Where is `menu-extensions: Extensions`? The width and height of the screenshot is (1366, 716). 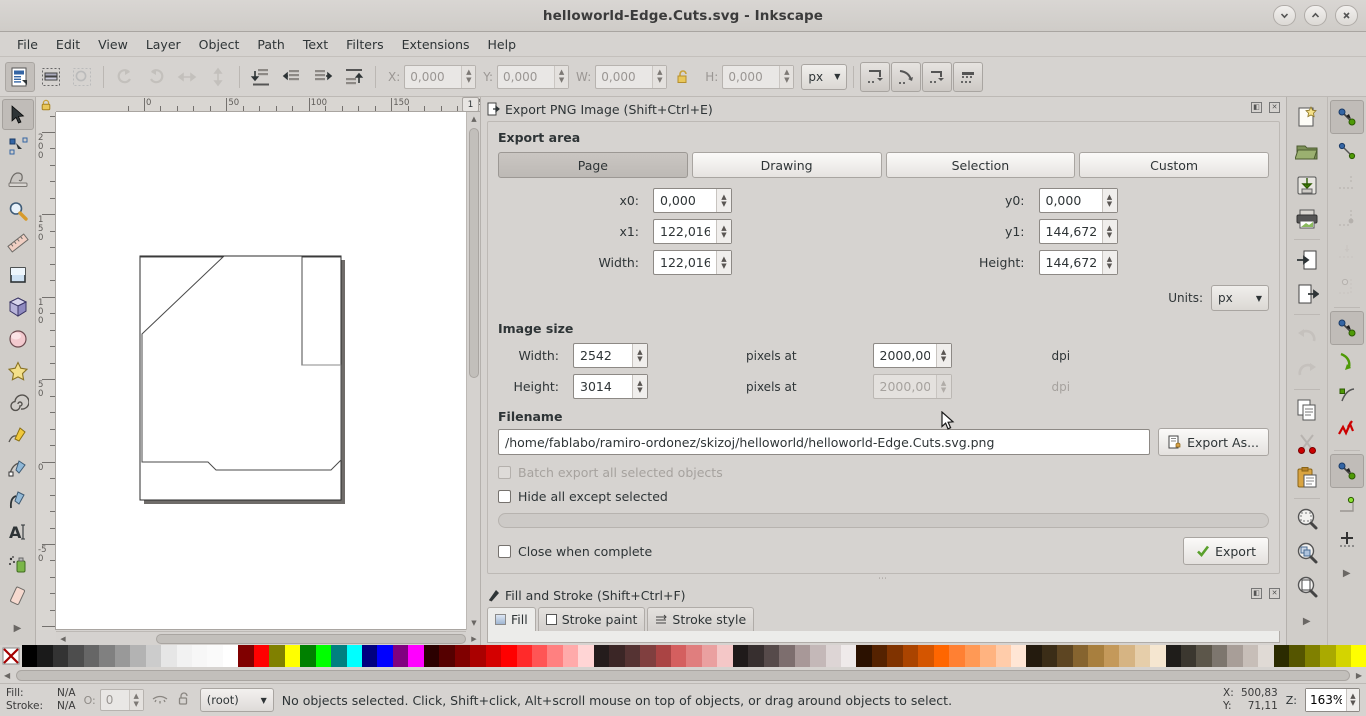 menu-extensions: Extensions is located at coordinates (436, 44).